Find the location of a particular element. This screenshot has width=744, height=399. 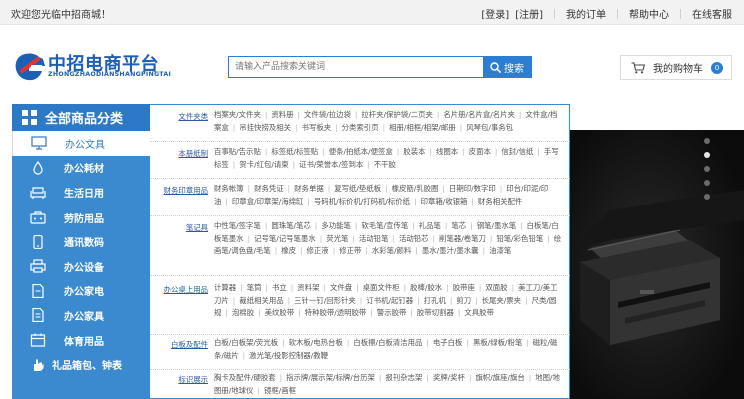

subcategory-link: 桌面文件柜 is located at coordinates (381, 287).